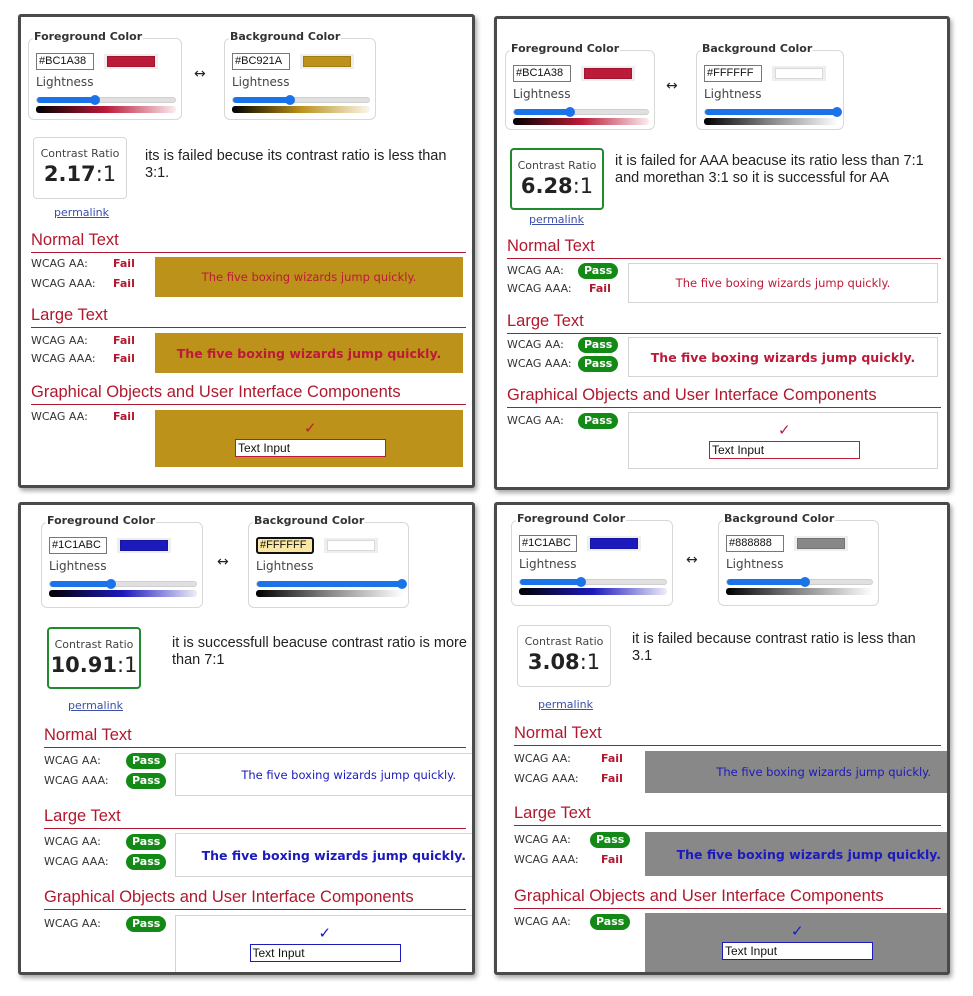 This screenshot has height=996, width=973. What do you see at coordinates (755, 543) in the screenshot?
I see `background-hex-input: #888888` at bounding box center [755, 543].